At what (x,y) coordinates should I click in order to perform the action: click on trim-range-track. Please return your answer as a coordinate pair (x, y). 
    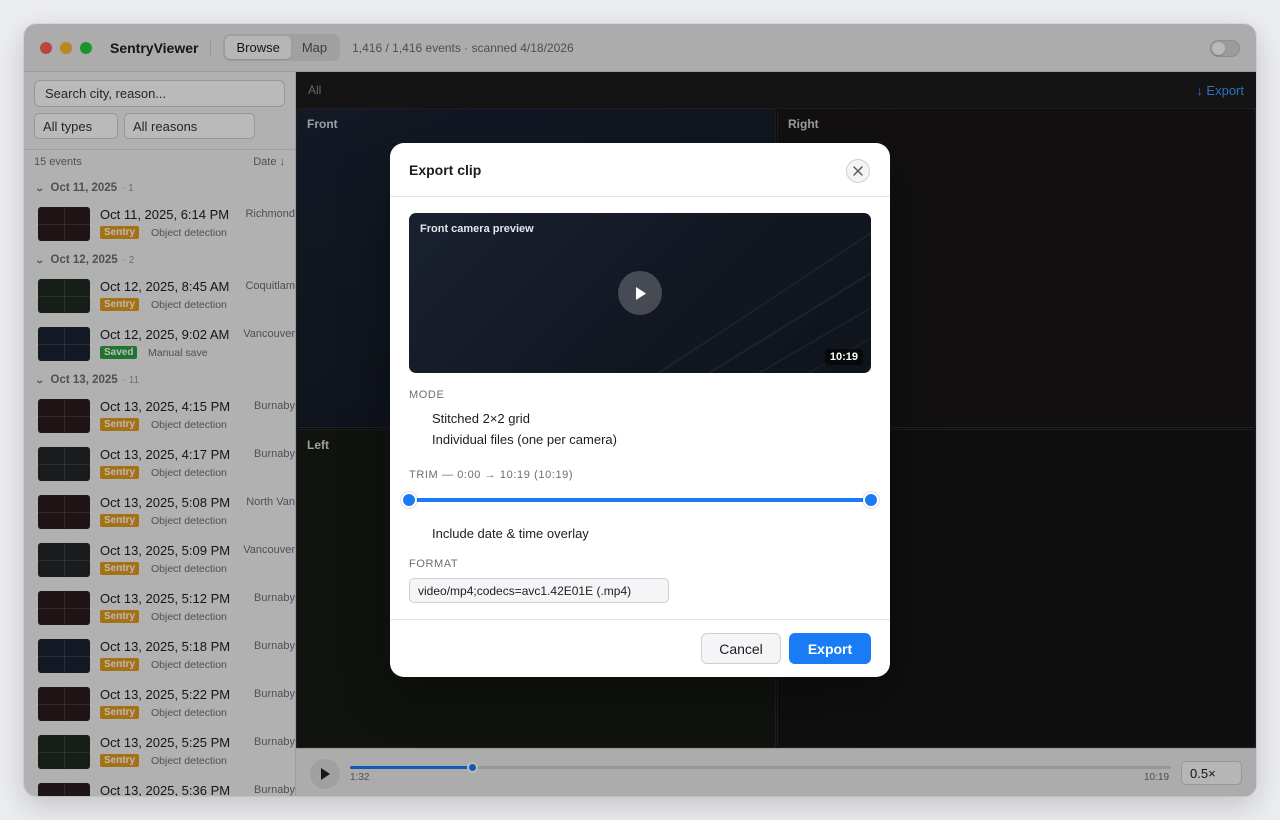
    Looking at the image, I should click on (640, 500).